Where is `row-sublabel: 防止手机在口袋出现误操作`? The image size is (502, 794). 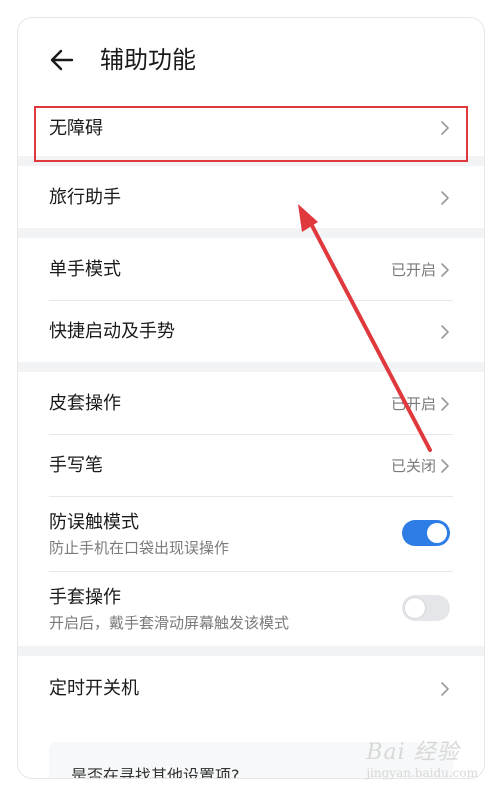
row-sublabel: 防止手机在口袋出现误操作 is located at coordinates (139, 548).